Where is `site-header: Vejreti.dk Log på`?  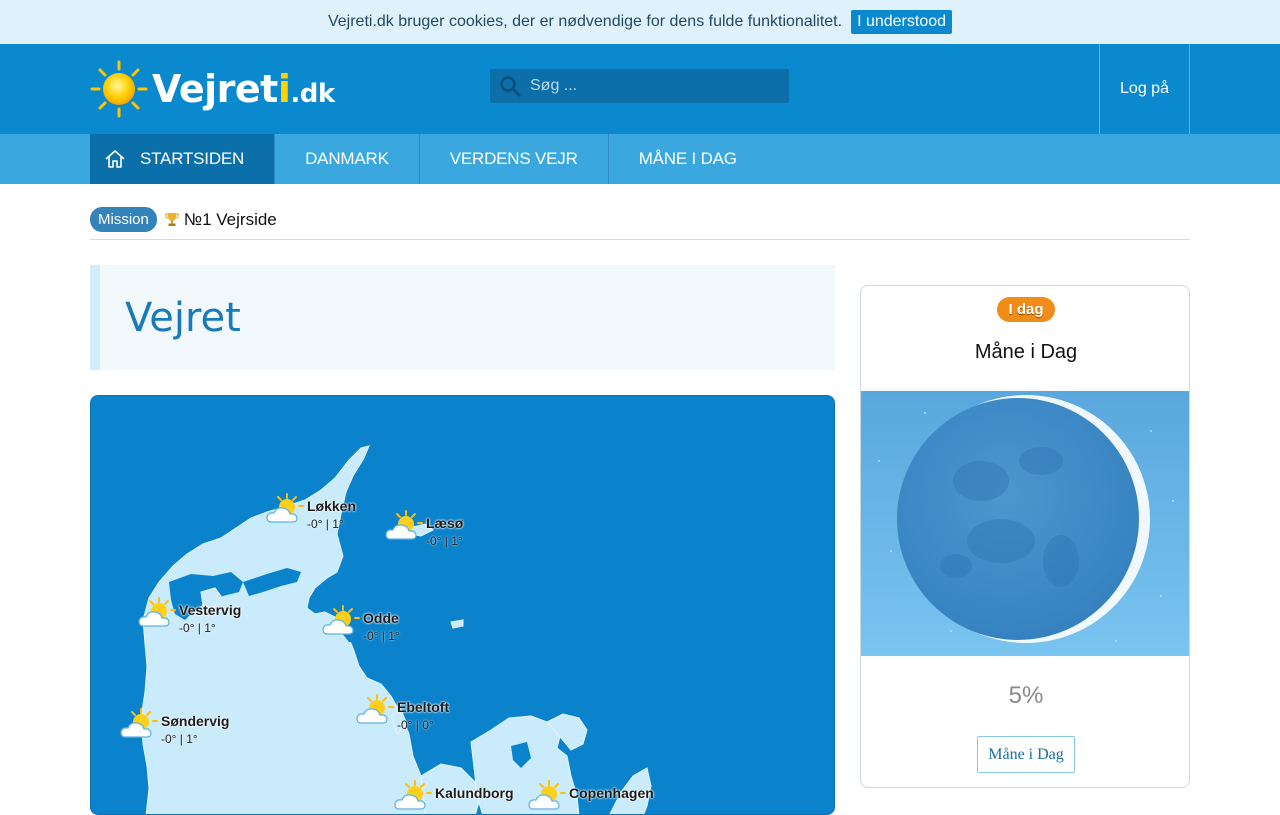
site-header: Vejreti.dk Log på is located at coordinates (640, 89).